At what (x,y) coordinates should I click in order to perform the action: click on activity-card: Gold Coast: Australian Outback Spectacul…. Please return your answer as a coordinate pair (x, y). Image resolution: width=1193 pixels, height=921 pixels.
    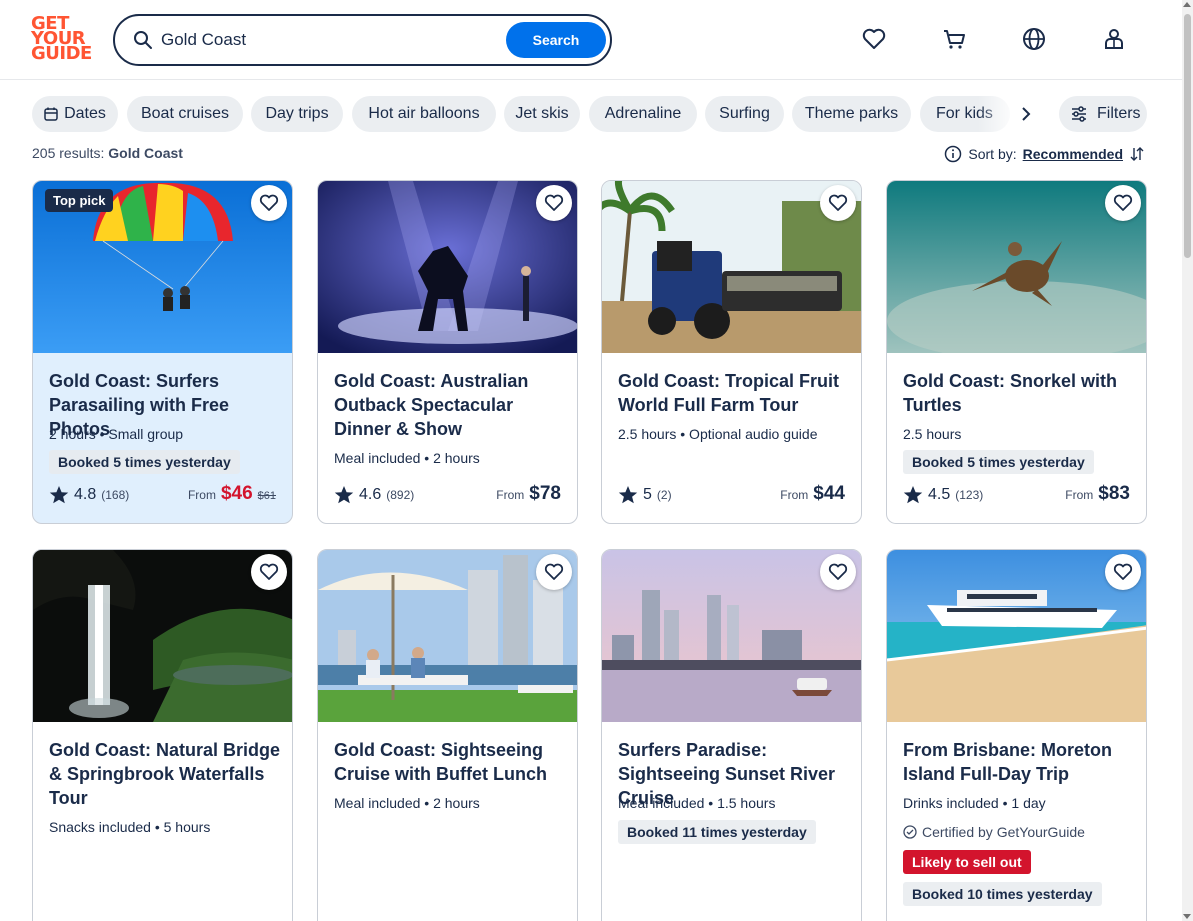
    Looking at the image, I should click on (447, 352).